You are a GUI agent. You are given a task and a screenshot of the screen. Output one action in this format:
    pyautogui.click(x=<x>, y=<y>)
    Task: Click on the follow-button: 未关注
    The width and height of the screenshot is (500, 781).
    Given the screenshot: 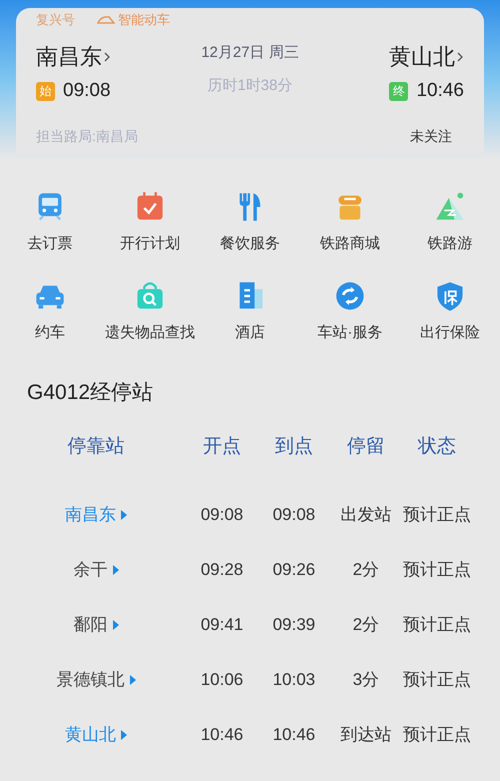 What is the action you would take?
    pyautogui.click(x=431, y=136)
    